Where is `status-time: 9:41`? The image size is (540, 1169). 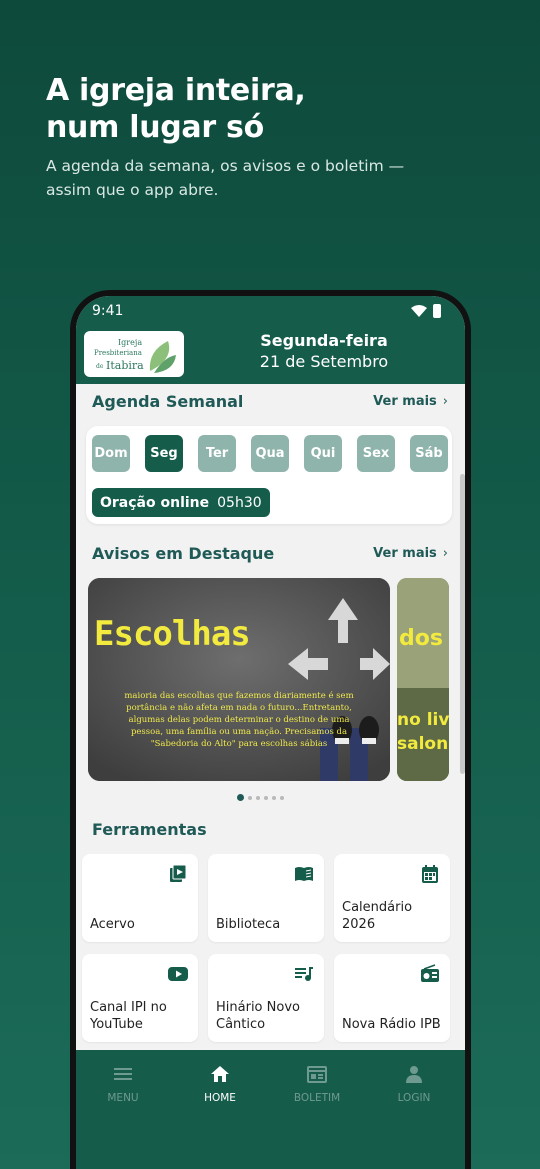 status-time: 9:41 is located at coordinates (108, 311).